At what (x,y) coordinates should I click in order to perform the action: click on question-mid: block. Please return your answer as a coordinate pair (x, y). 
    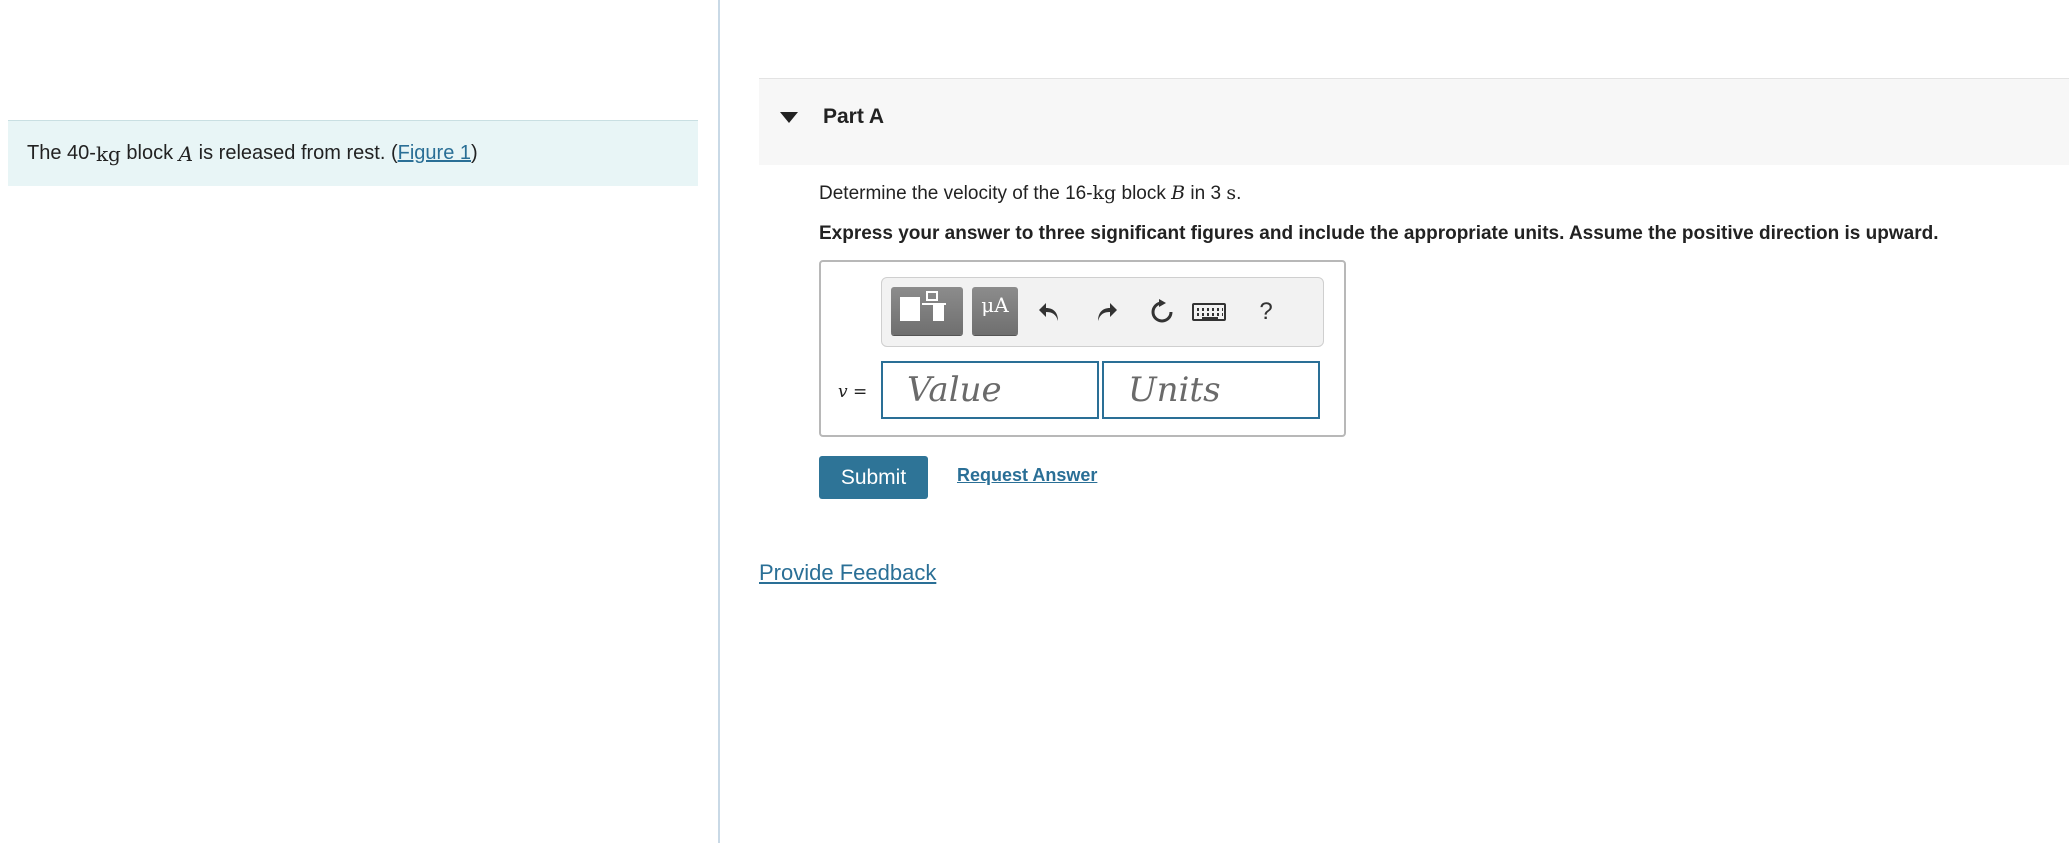
    Looking at the image, I should click on (1144, 193).